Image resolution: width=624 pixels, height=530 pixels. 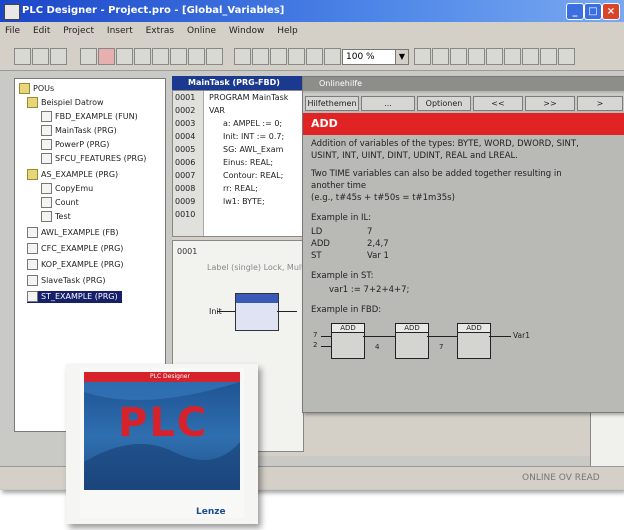 I want to click on help-toolbar: Hilfethemen ... Optionen << >> >, so click(x=463, y=102).